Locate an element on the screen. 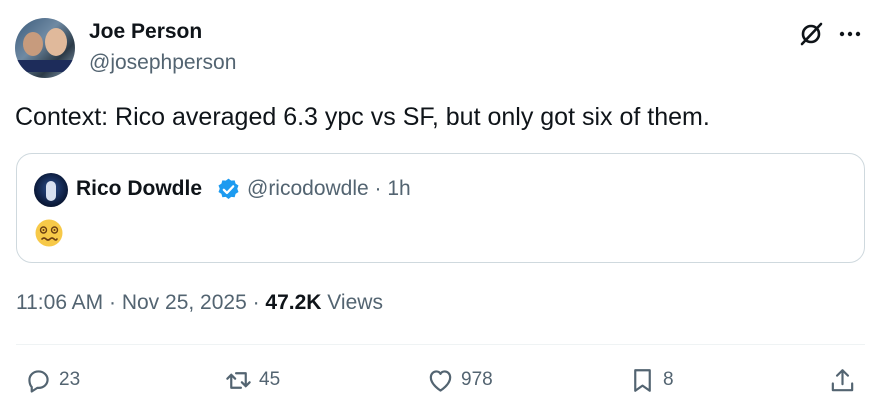 The height and width of the screenshot is (416, 875). quoted-author-name: Rico Dowdle is located at coordinates (139, 189).